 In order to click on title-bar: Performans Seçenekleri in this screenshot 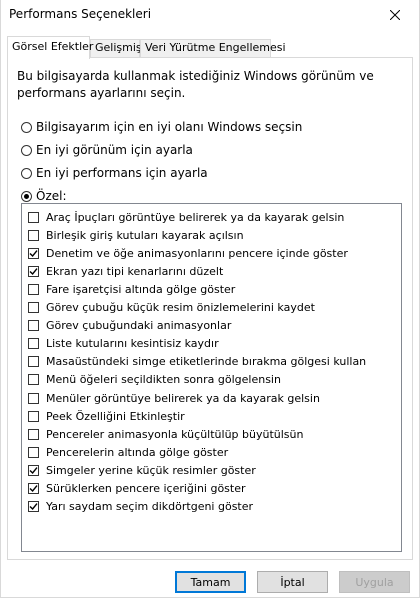, I will do `click(210, 15)`.